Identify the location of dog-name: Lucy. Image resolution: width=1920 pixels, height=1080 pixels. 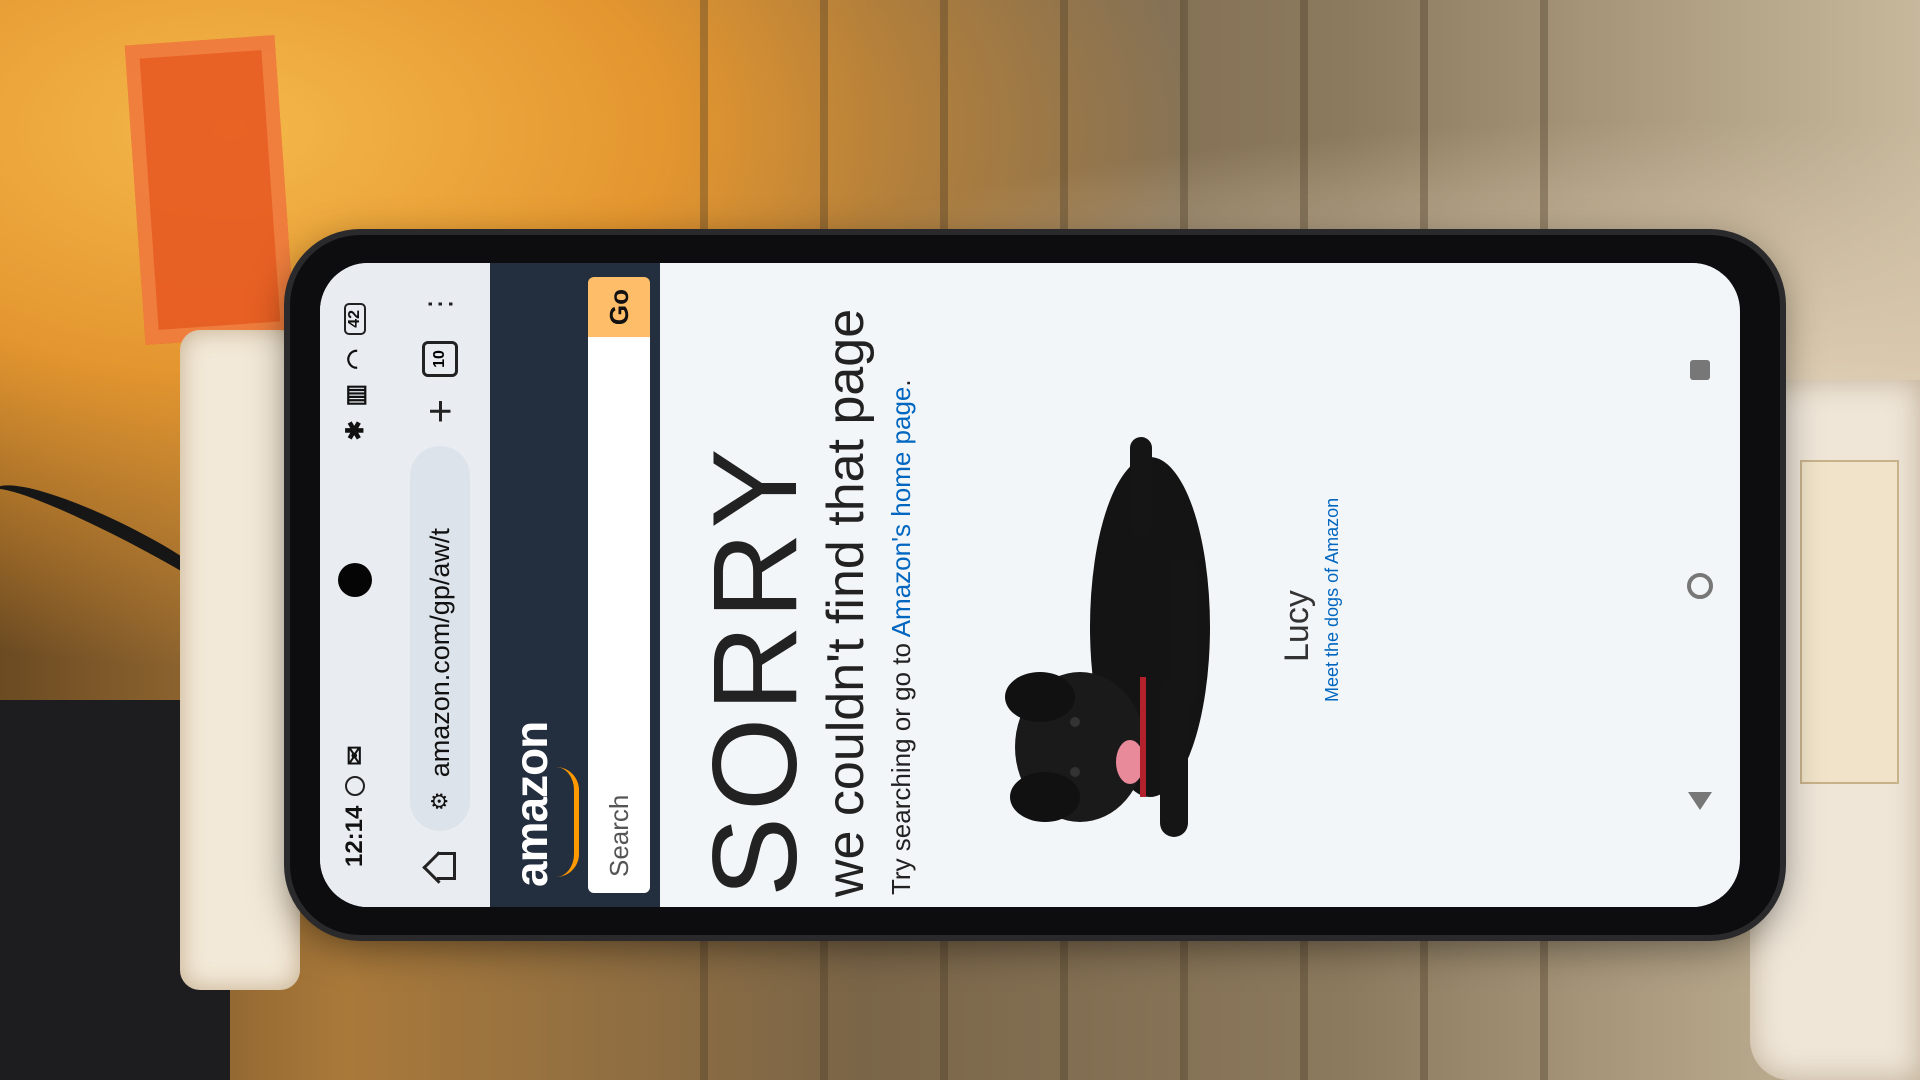
(1297, 626).